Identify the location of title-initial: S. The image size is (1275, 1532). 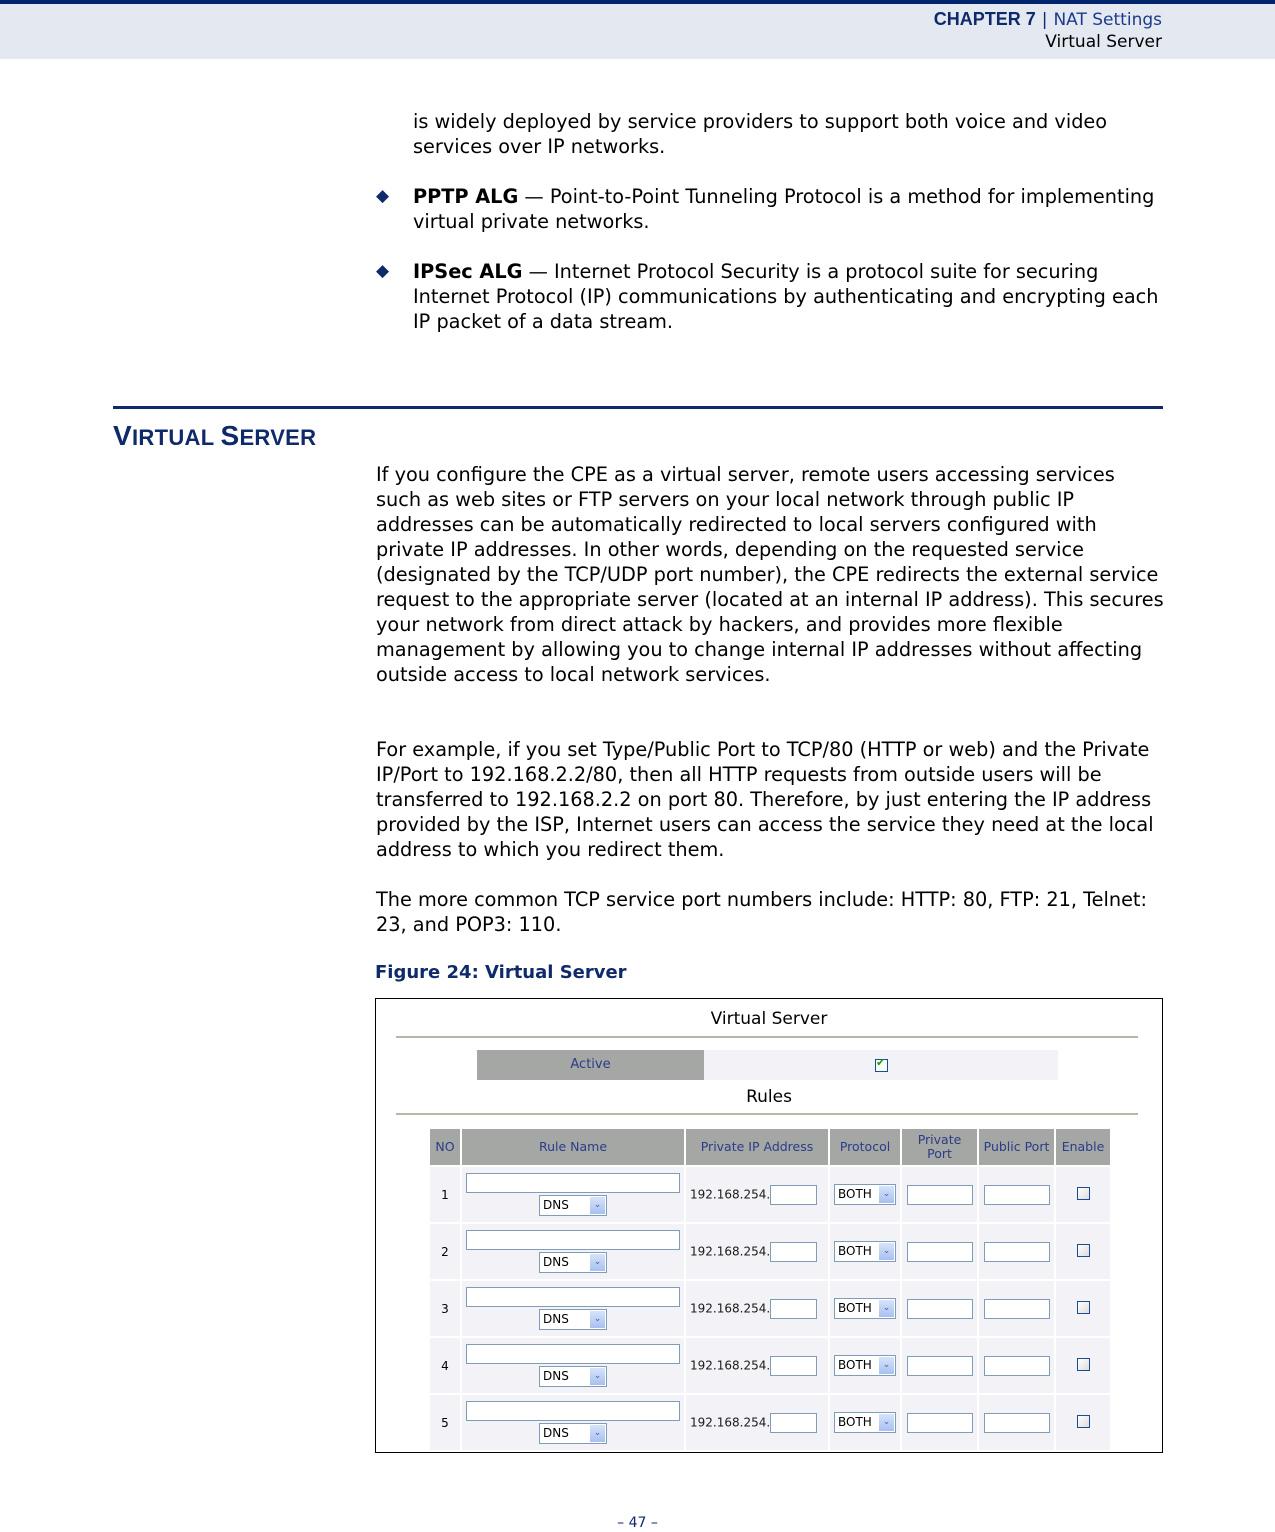
(230, 435).